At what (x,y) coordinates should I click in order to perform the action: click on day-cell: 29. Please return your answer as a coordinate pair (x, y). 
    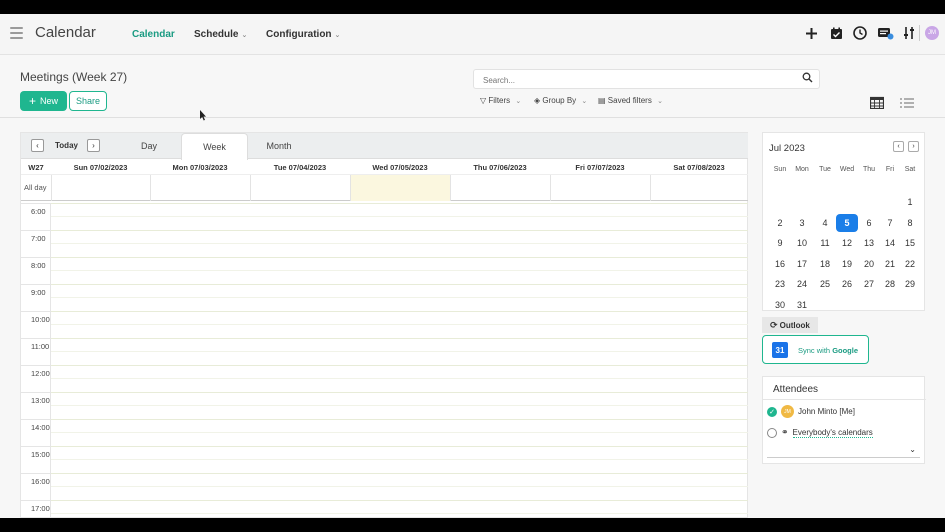
    Looking at the image, I should click on (910, 284).